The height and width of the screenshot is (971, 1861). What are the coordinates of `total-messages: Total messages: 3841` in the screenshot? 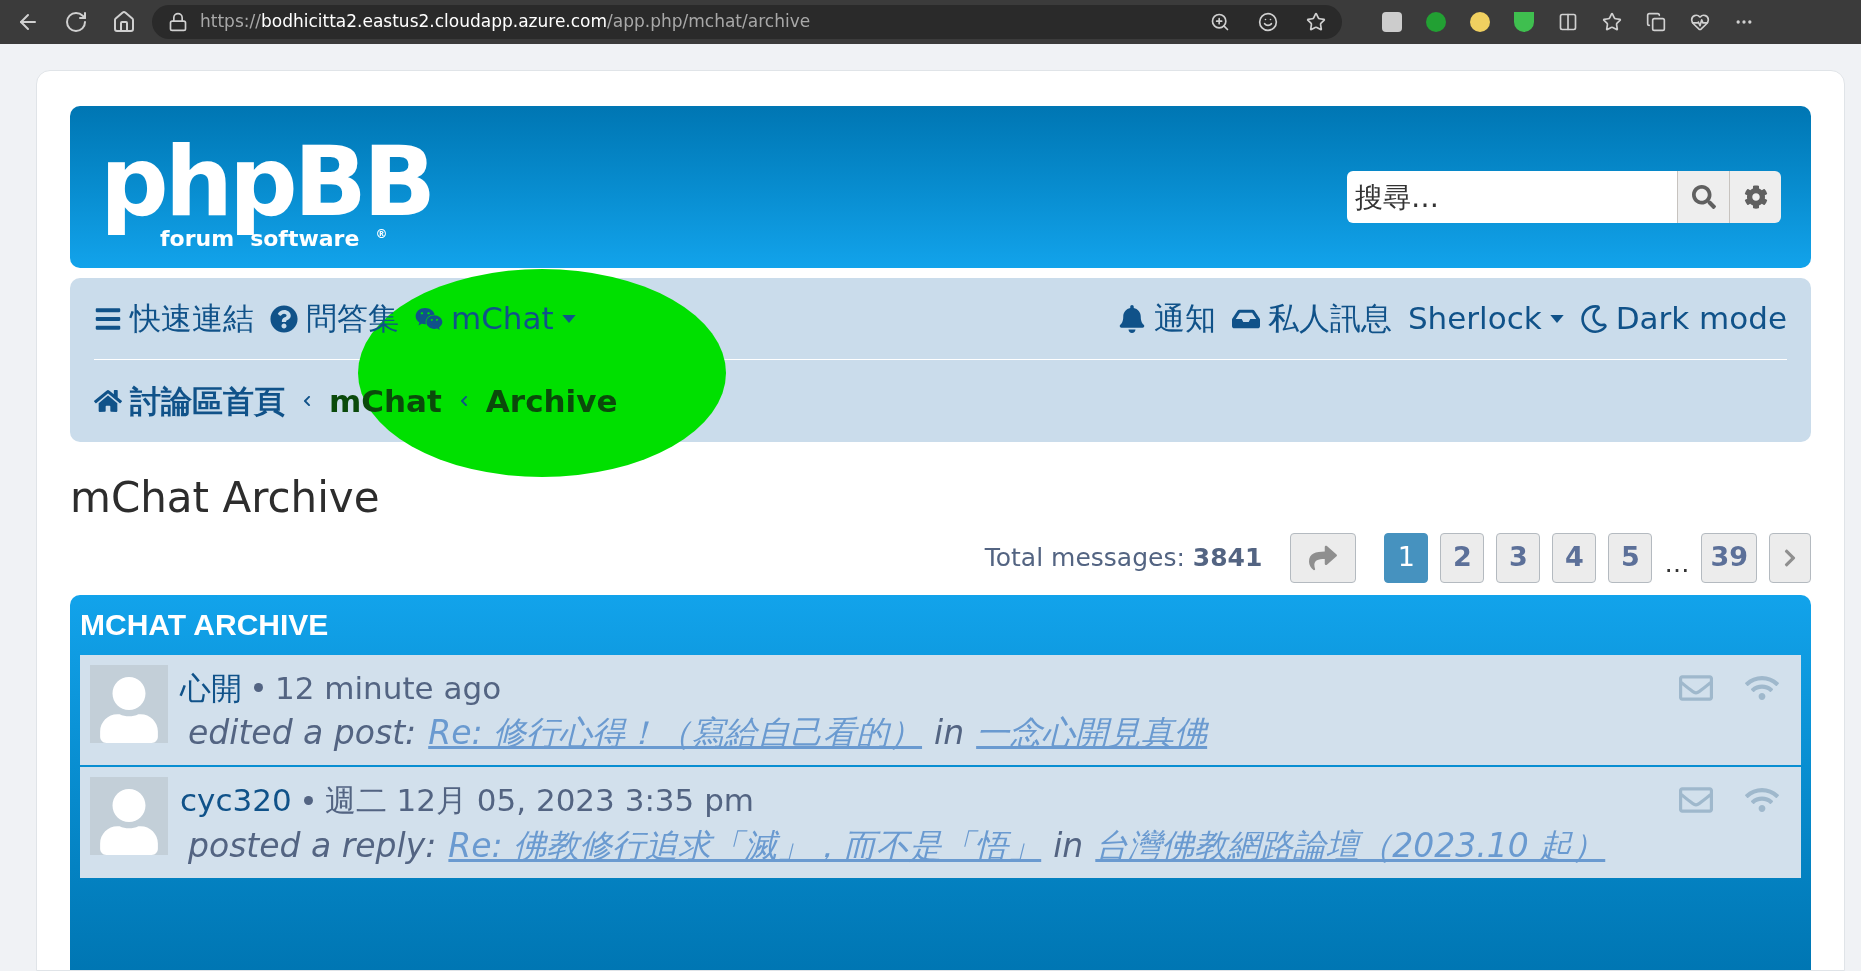 It's located at (1123, 557).